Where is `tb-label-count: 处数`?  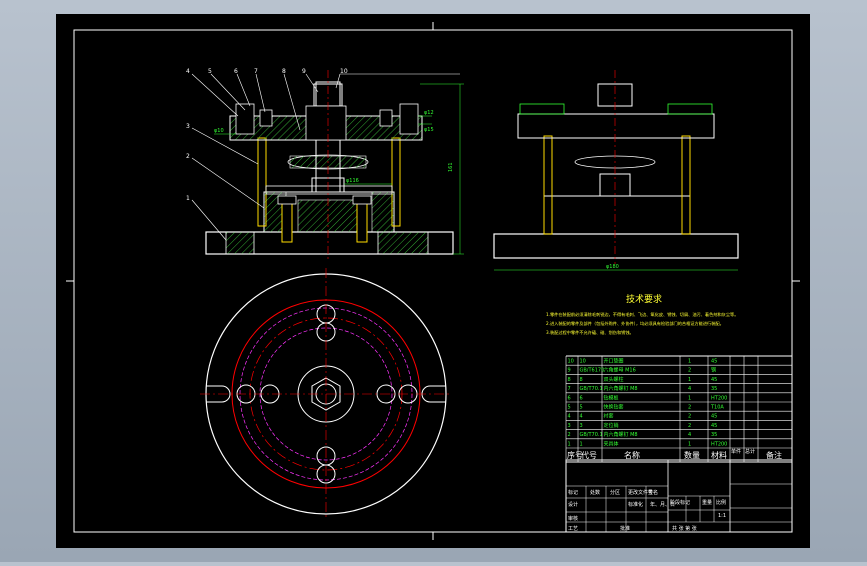 tb-label-count: 处数 is located at coordinates (595, 492).